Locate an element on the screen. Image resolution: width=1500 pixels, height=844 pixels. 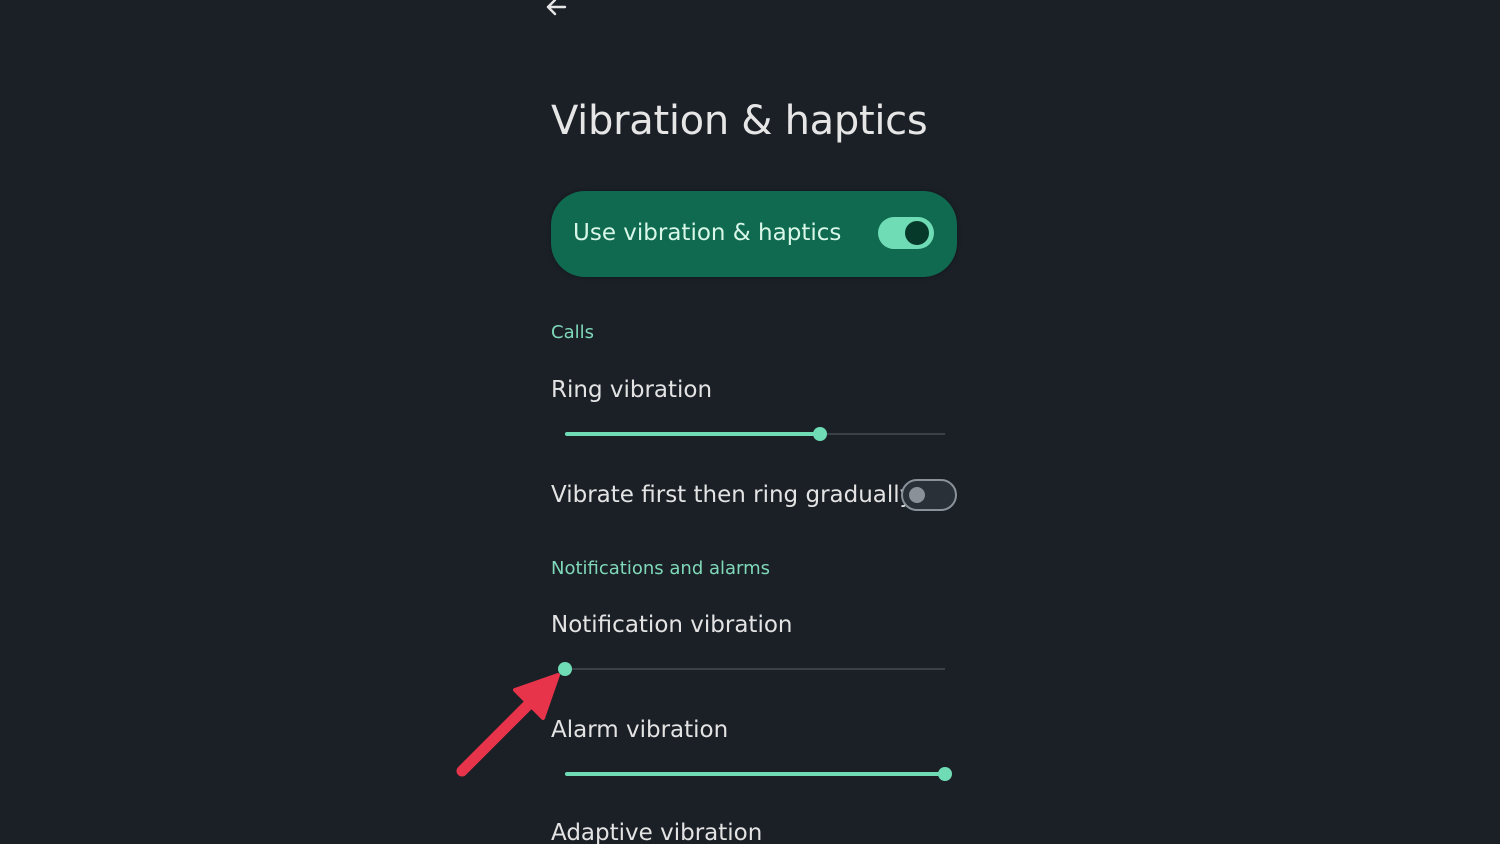
back-button is located at coordinates (556, 11).